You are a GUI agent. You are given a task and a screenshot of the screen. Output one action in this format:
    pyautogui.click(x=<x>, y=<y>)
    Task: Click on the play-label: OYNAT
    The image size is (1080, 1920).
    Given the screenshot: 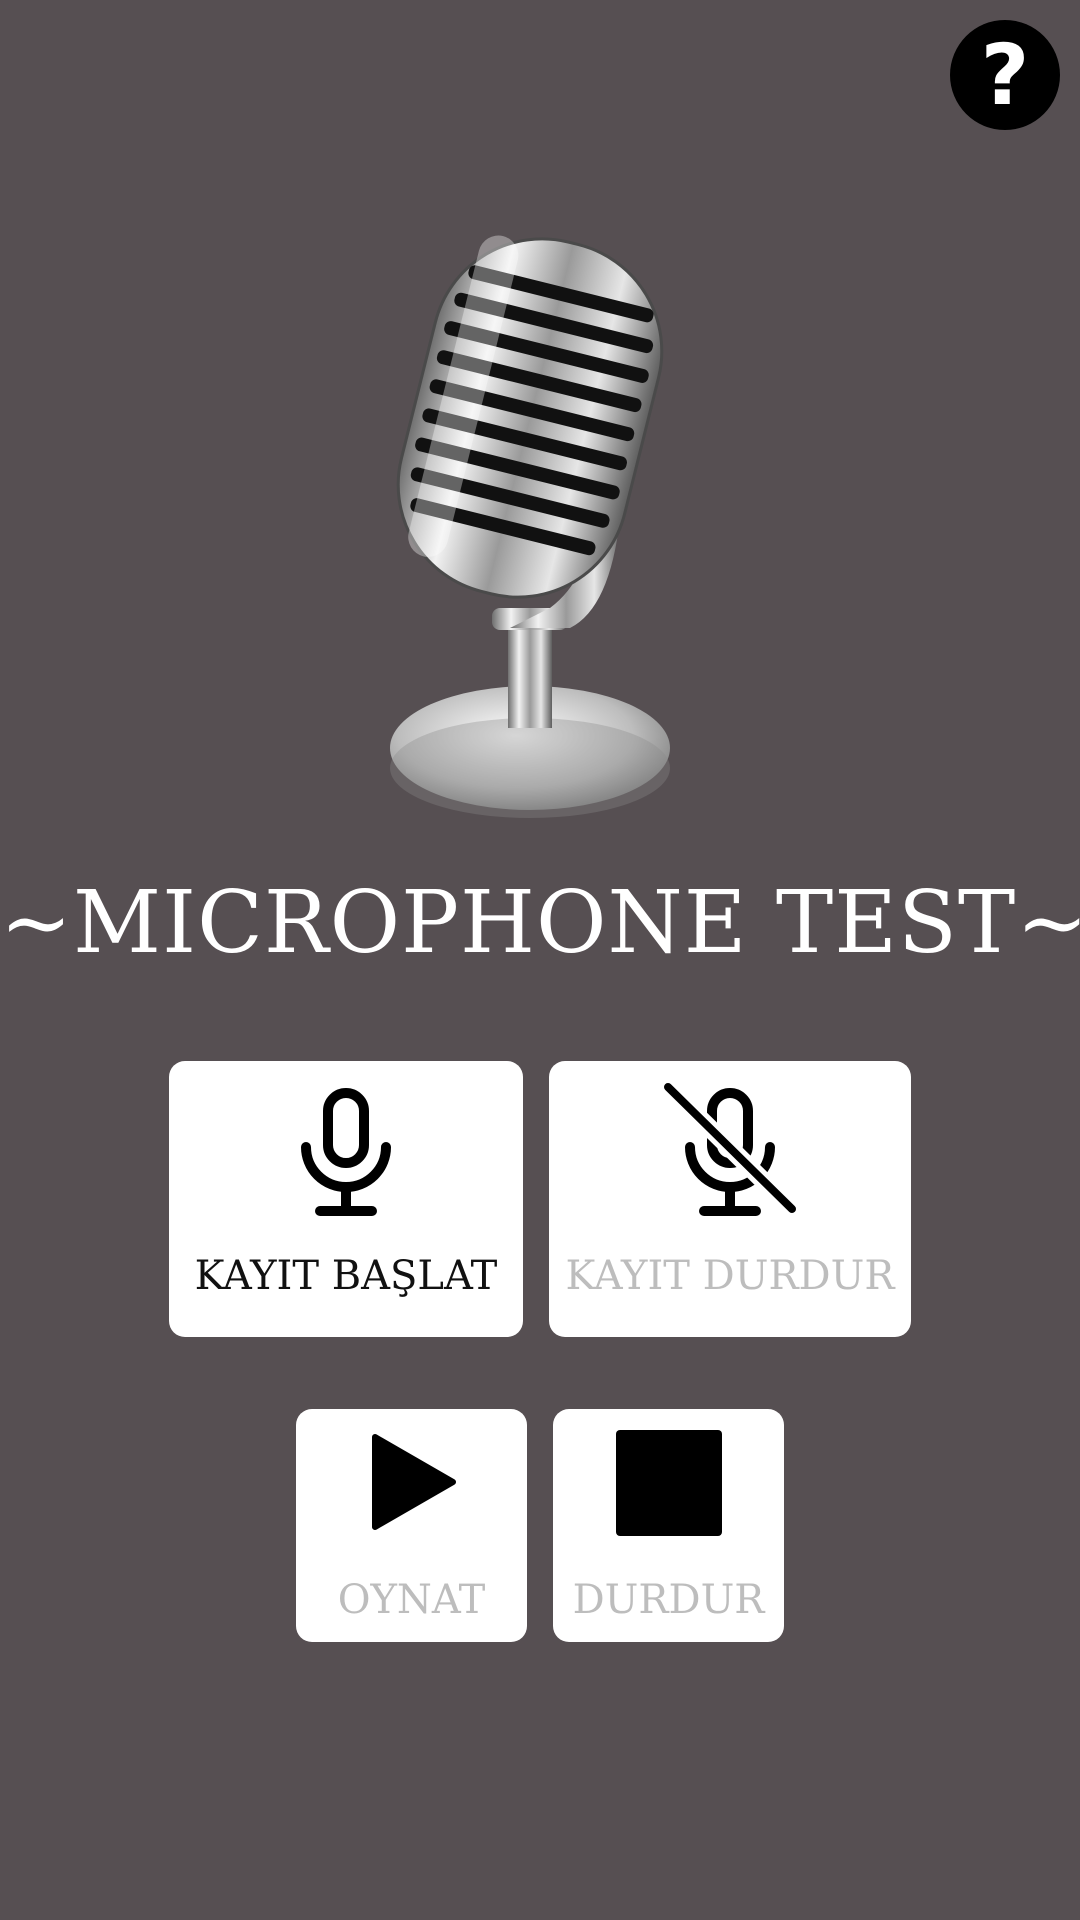 What is the action you would take?
    pyautogui.click(x=411, y=1600)
    